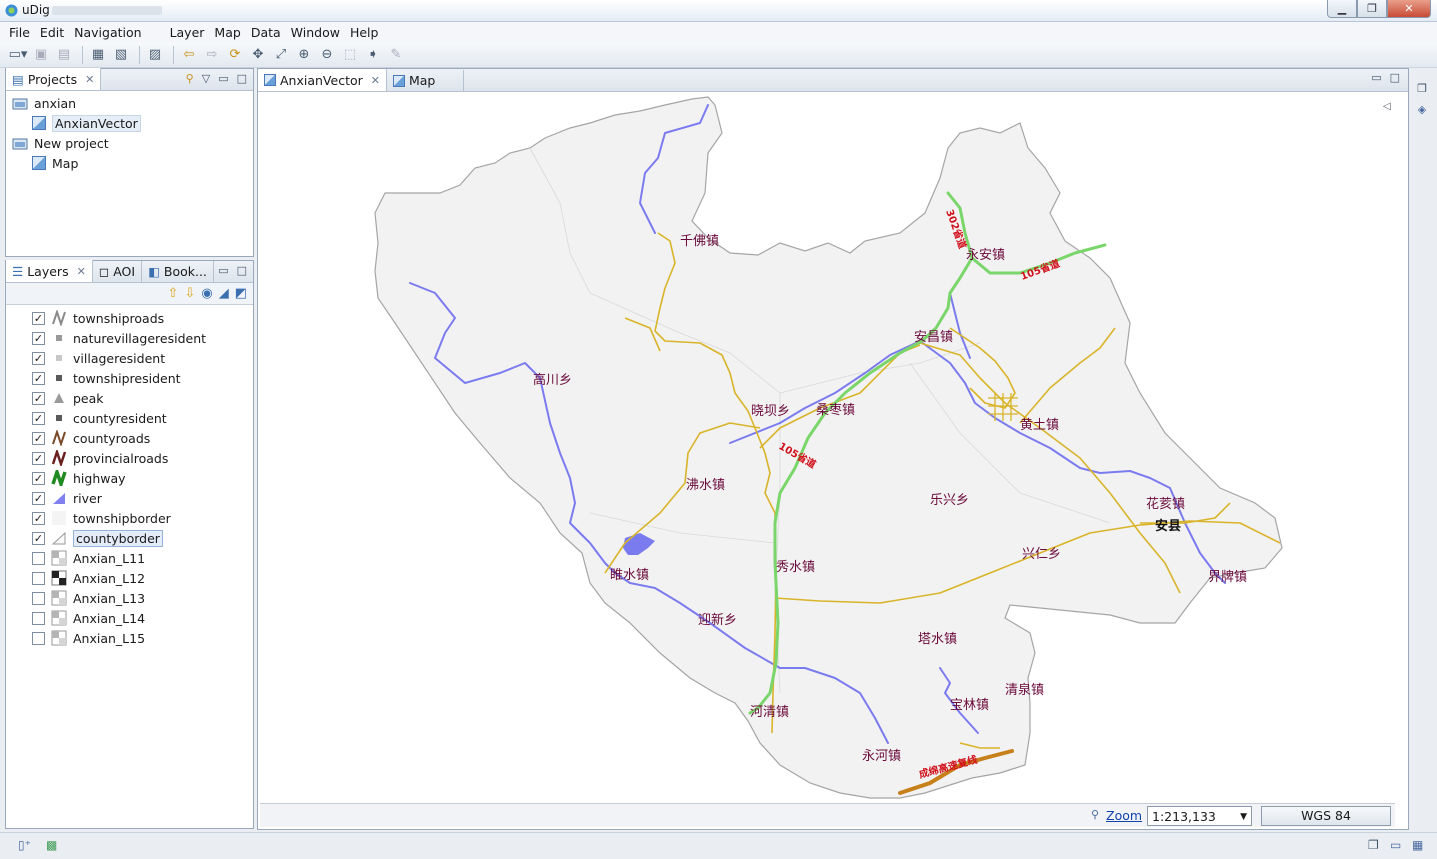  What do you see at coordinates (206, 78) in the screenshot?
I see `view-menu-icon: ▽` at bounding box center [206, 78].